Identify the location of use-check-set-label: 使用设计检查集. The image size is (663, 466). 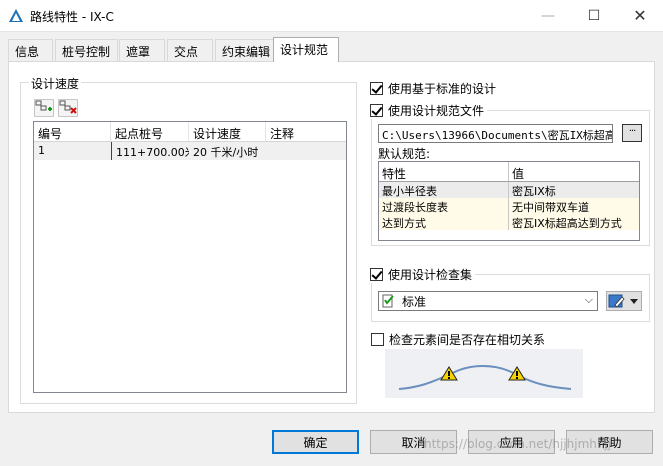
(430, 275).